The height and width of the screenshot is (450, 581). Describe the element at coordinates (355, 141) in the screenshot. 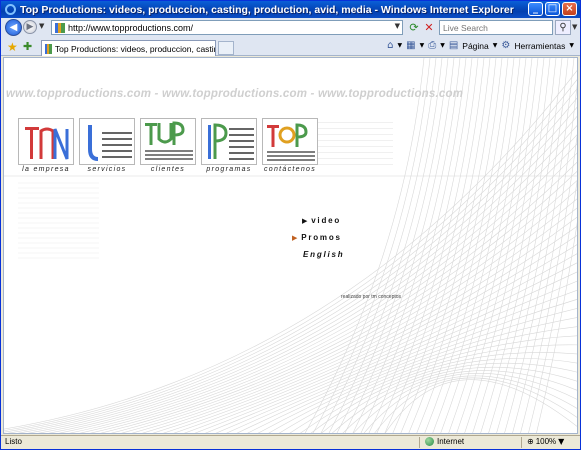

I see `decorative-strip` at that location.